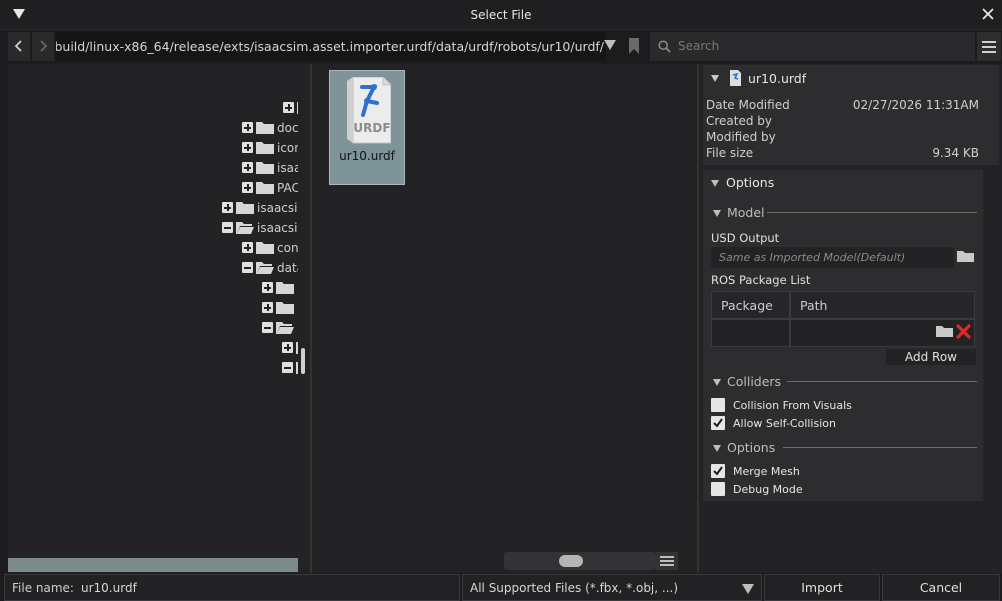  Describe the element at coordinates (748, 105) in the screenshot. I see `date-modified-label: Date Modified` at that location.